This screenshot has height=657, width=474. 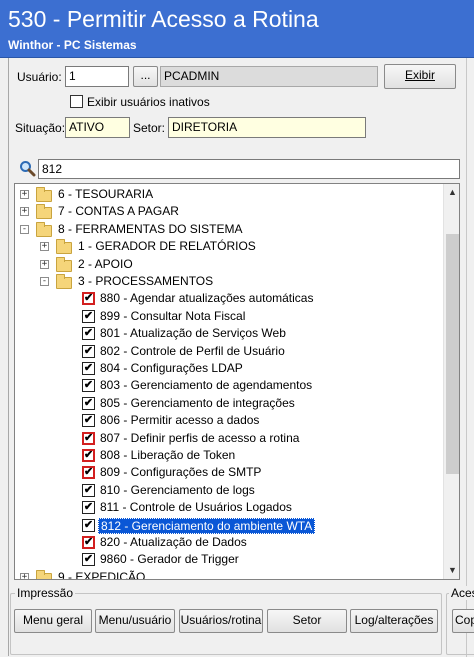 I want to click on tree-node: ✔ 809 - Configurações de SMTP, so click(x=229, y=472).